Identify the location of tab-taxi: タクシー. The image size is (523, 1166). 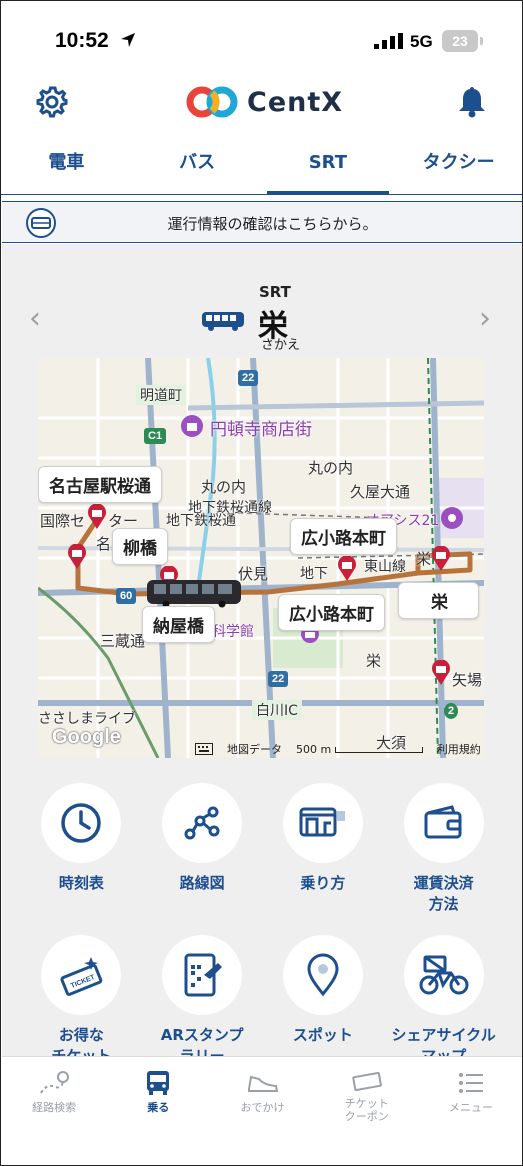
(457, 163).